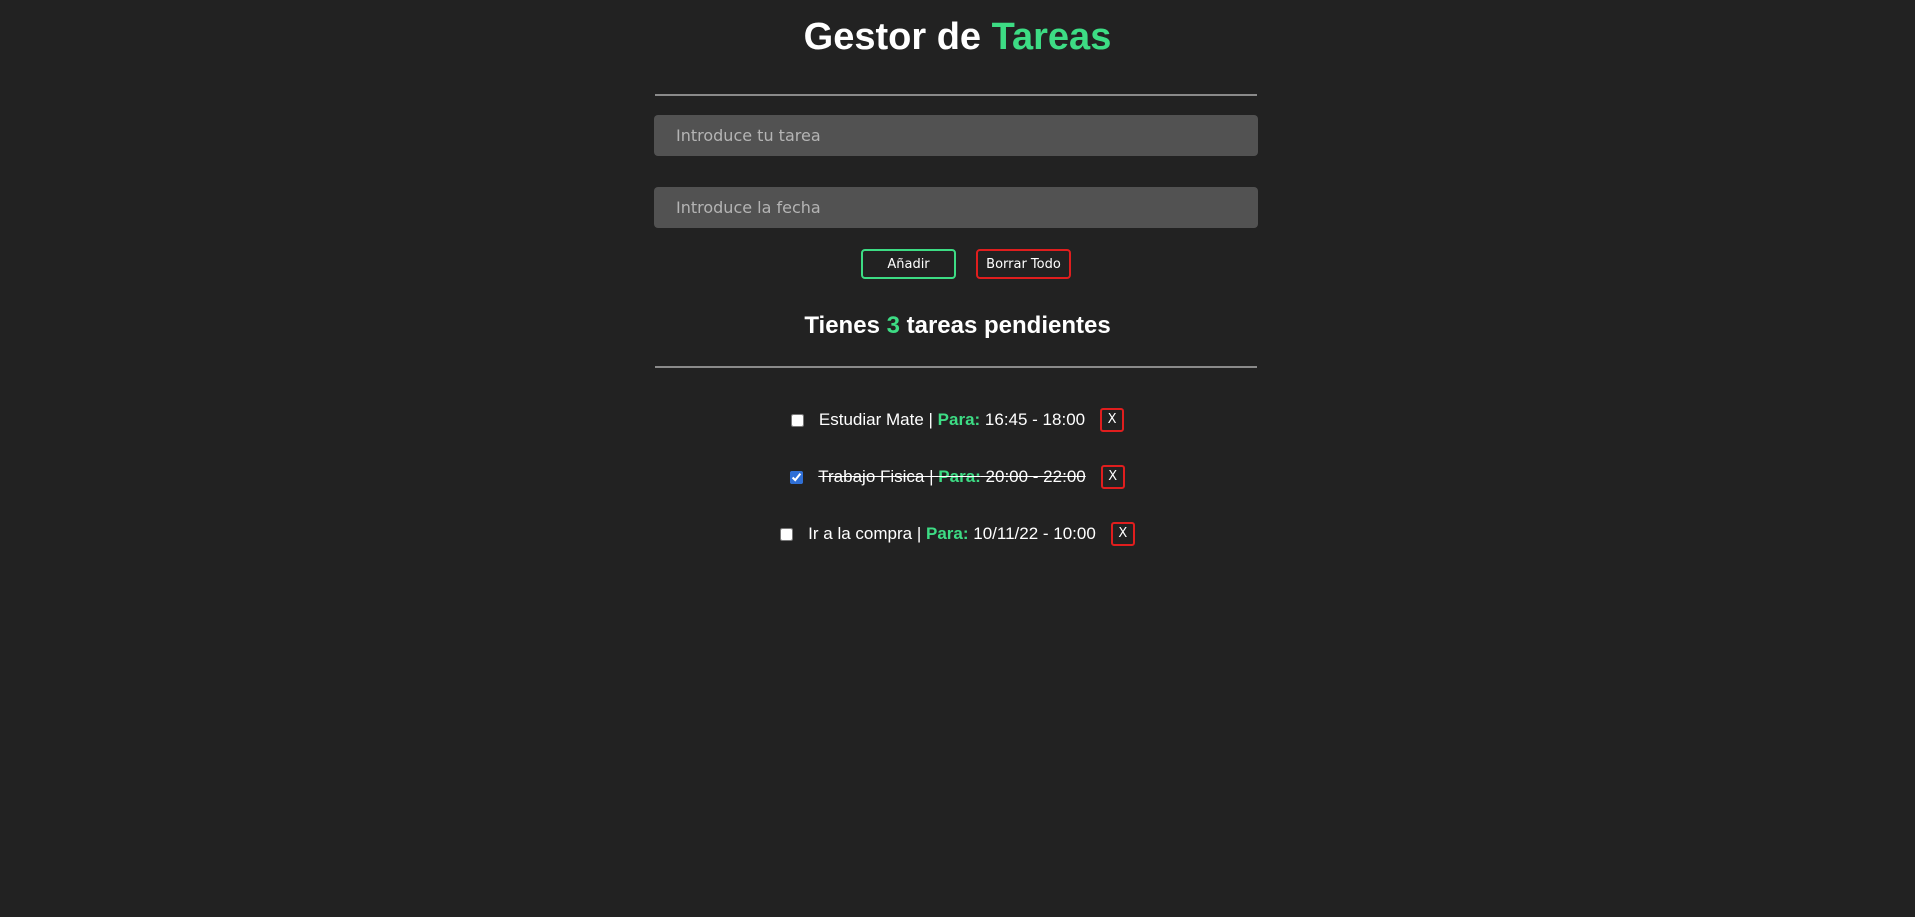 Image resolution: width=1915 pixels, height=917 pixels. I want to click on add-button: Añadir, so click(908, 264).